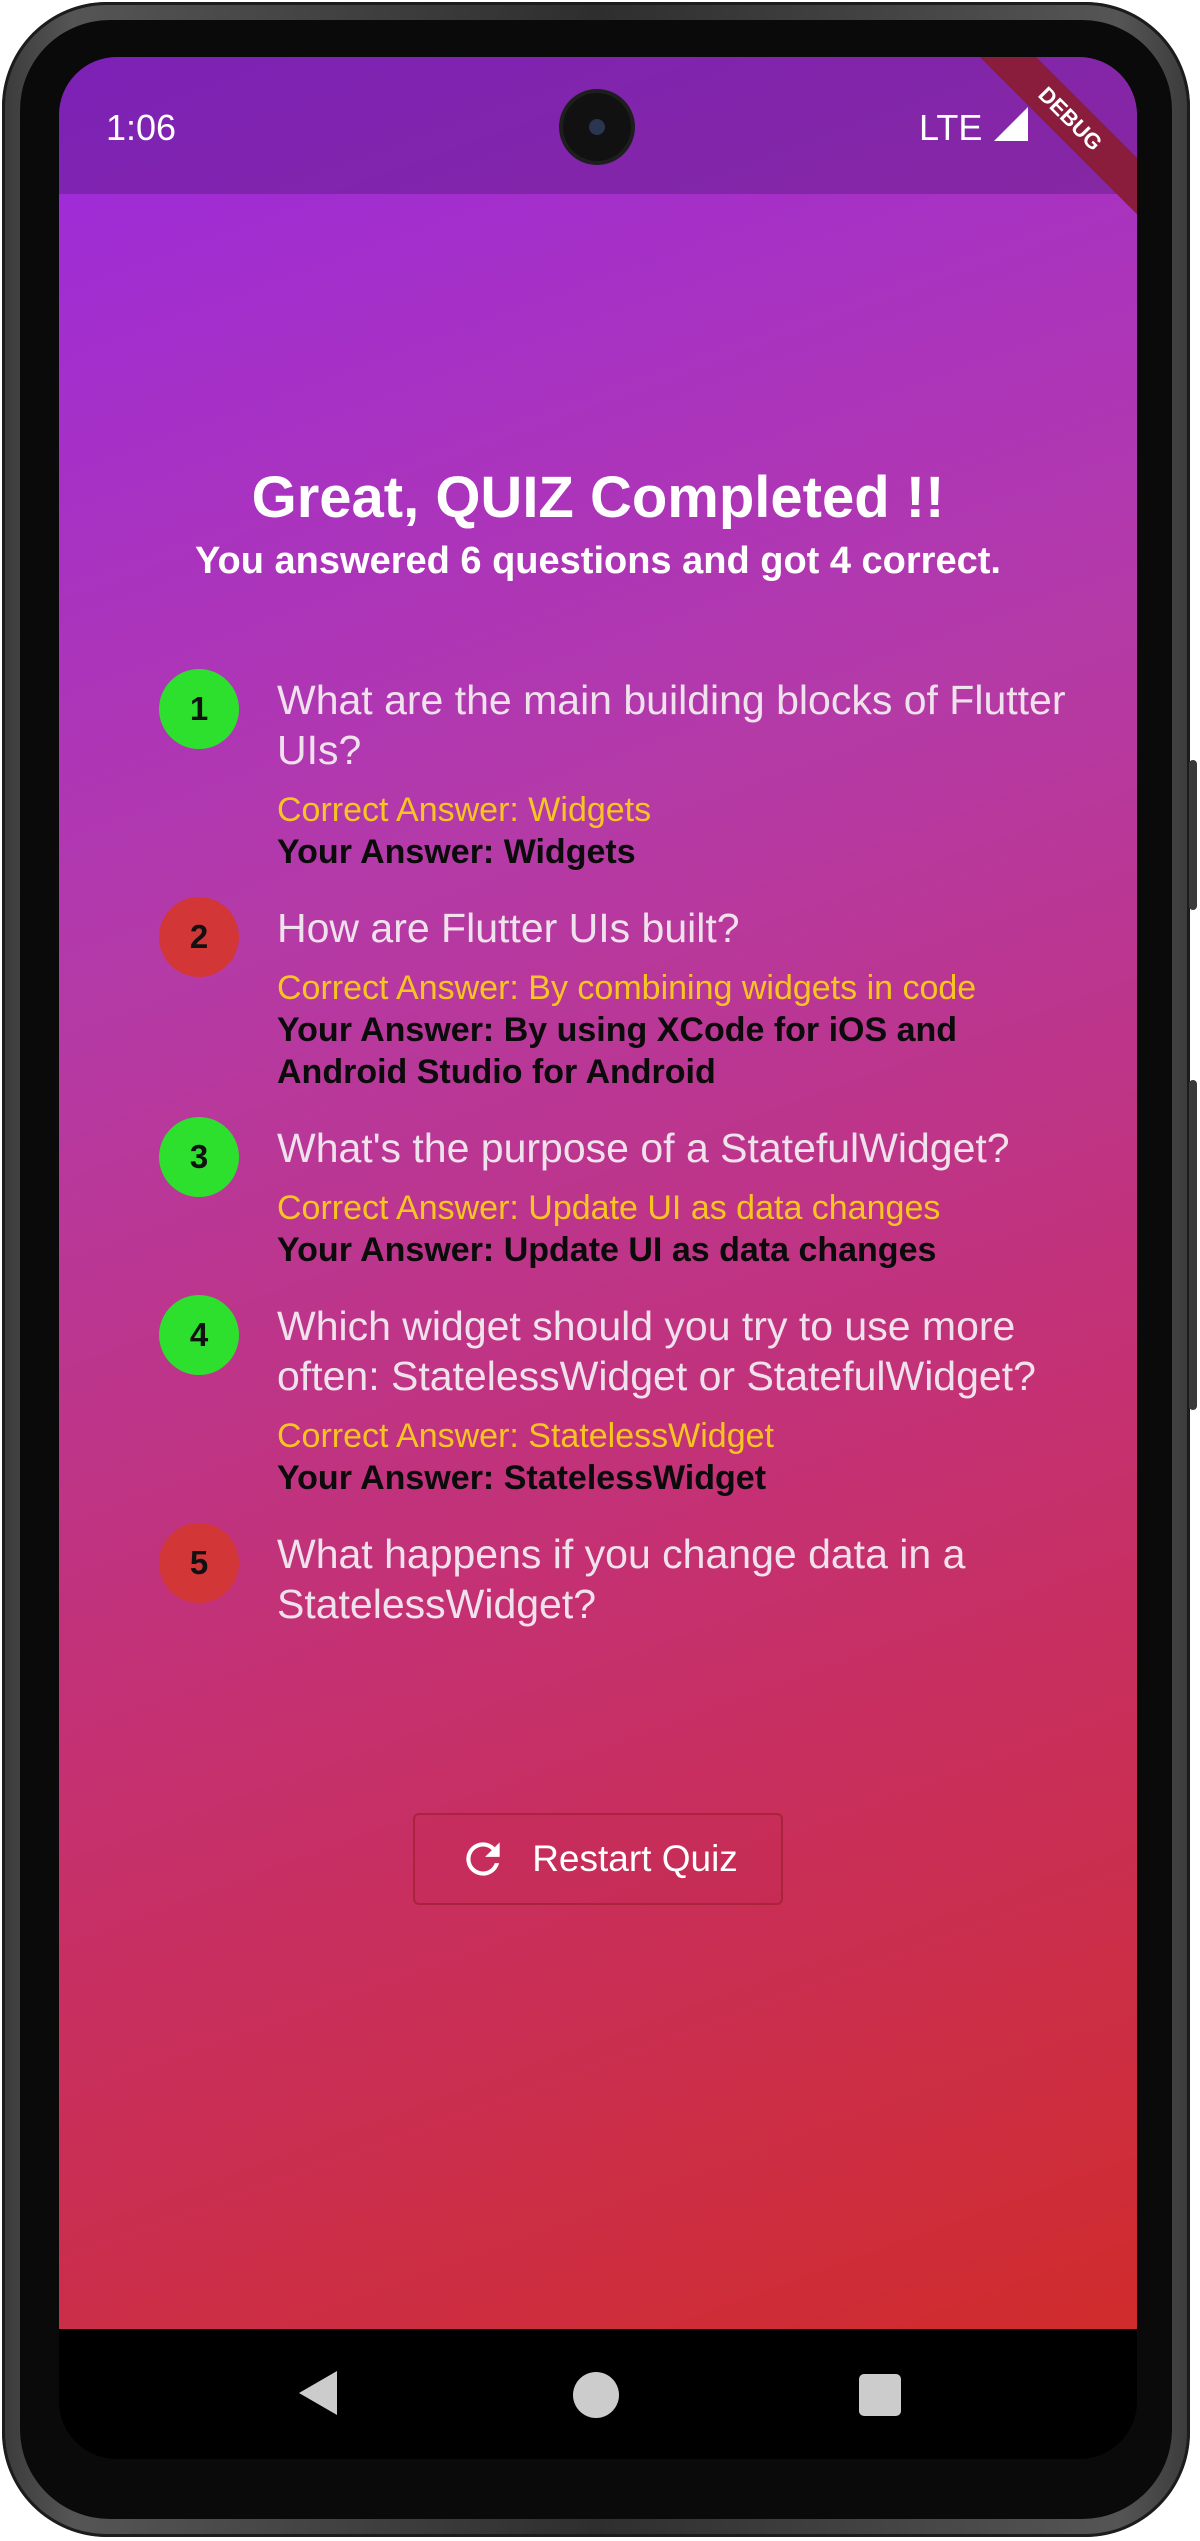 This screenshot has height=2541, width=1200. Describe the element at coordinates (635, 1858) in the screenshot. I see `restart-quiz-label: Restart Quiz` at that location.